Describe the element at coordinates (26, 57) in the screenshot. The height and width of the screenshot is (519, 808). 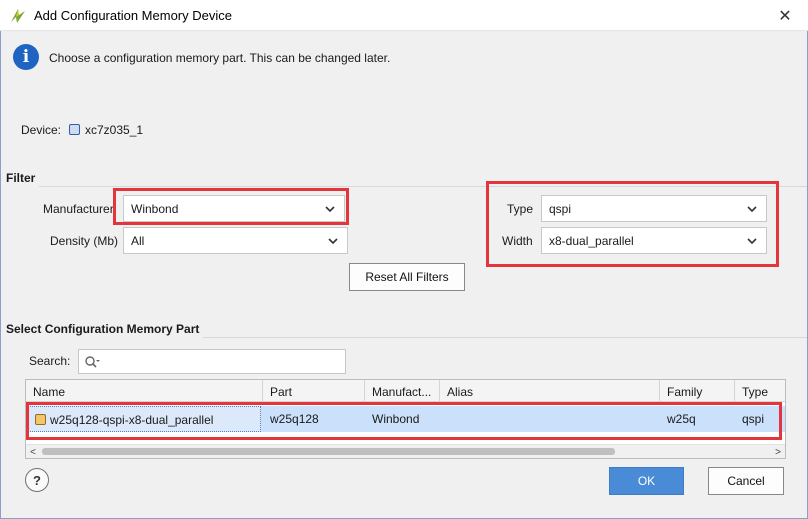
I see `info-icon: i` at that location.